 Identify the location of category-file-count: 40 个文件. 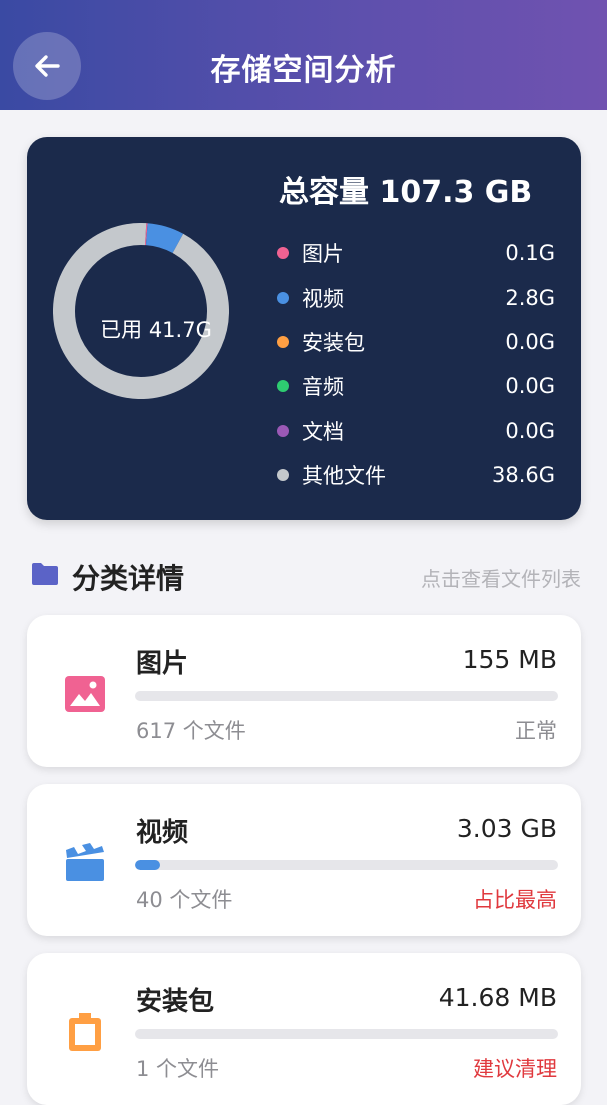
(184, 899).